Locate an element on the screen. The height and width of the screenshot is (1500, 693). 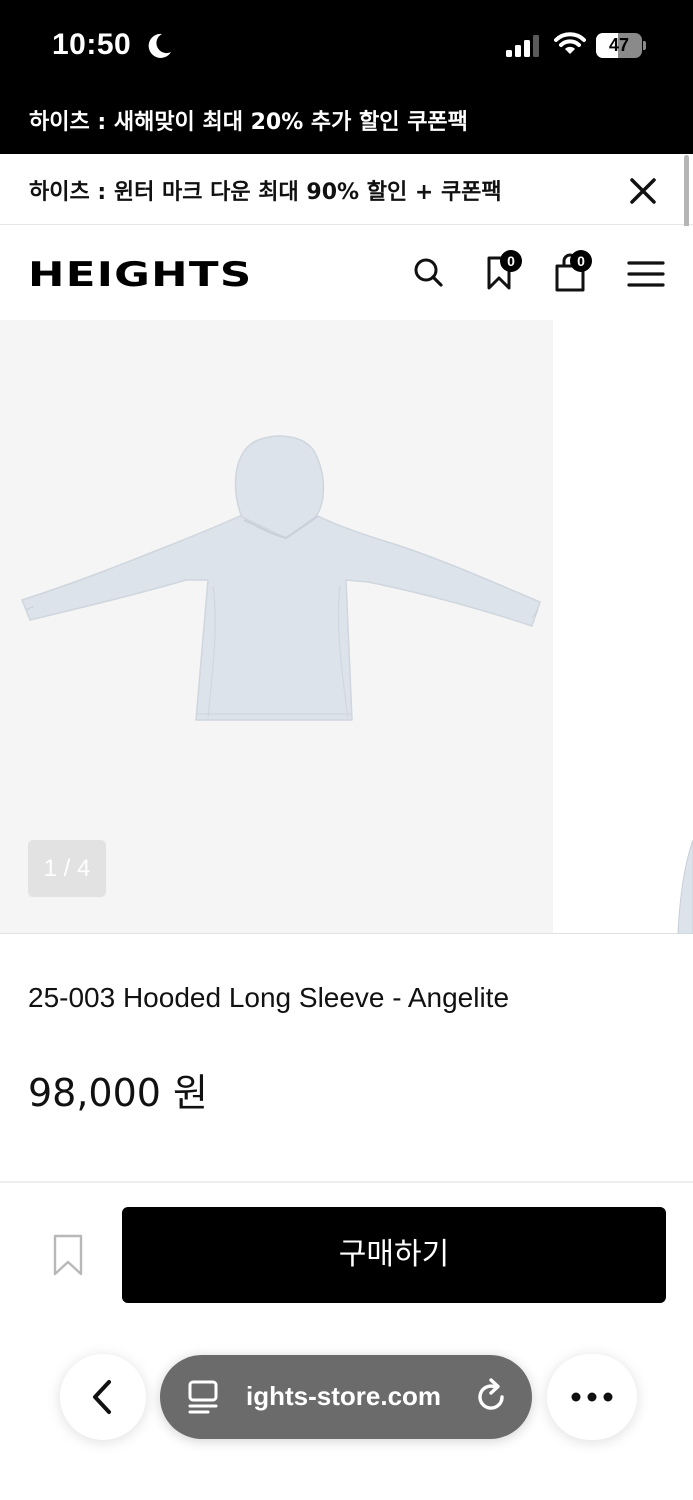
hooded-long-sleeve-image is located at coordinates (281, 578).